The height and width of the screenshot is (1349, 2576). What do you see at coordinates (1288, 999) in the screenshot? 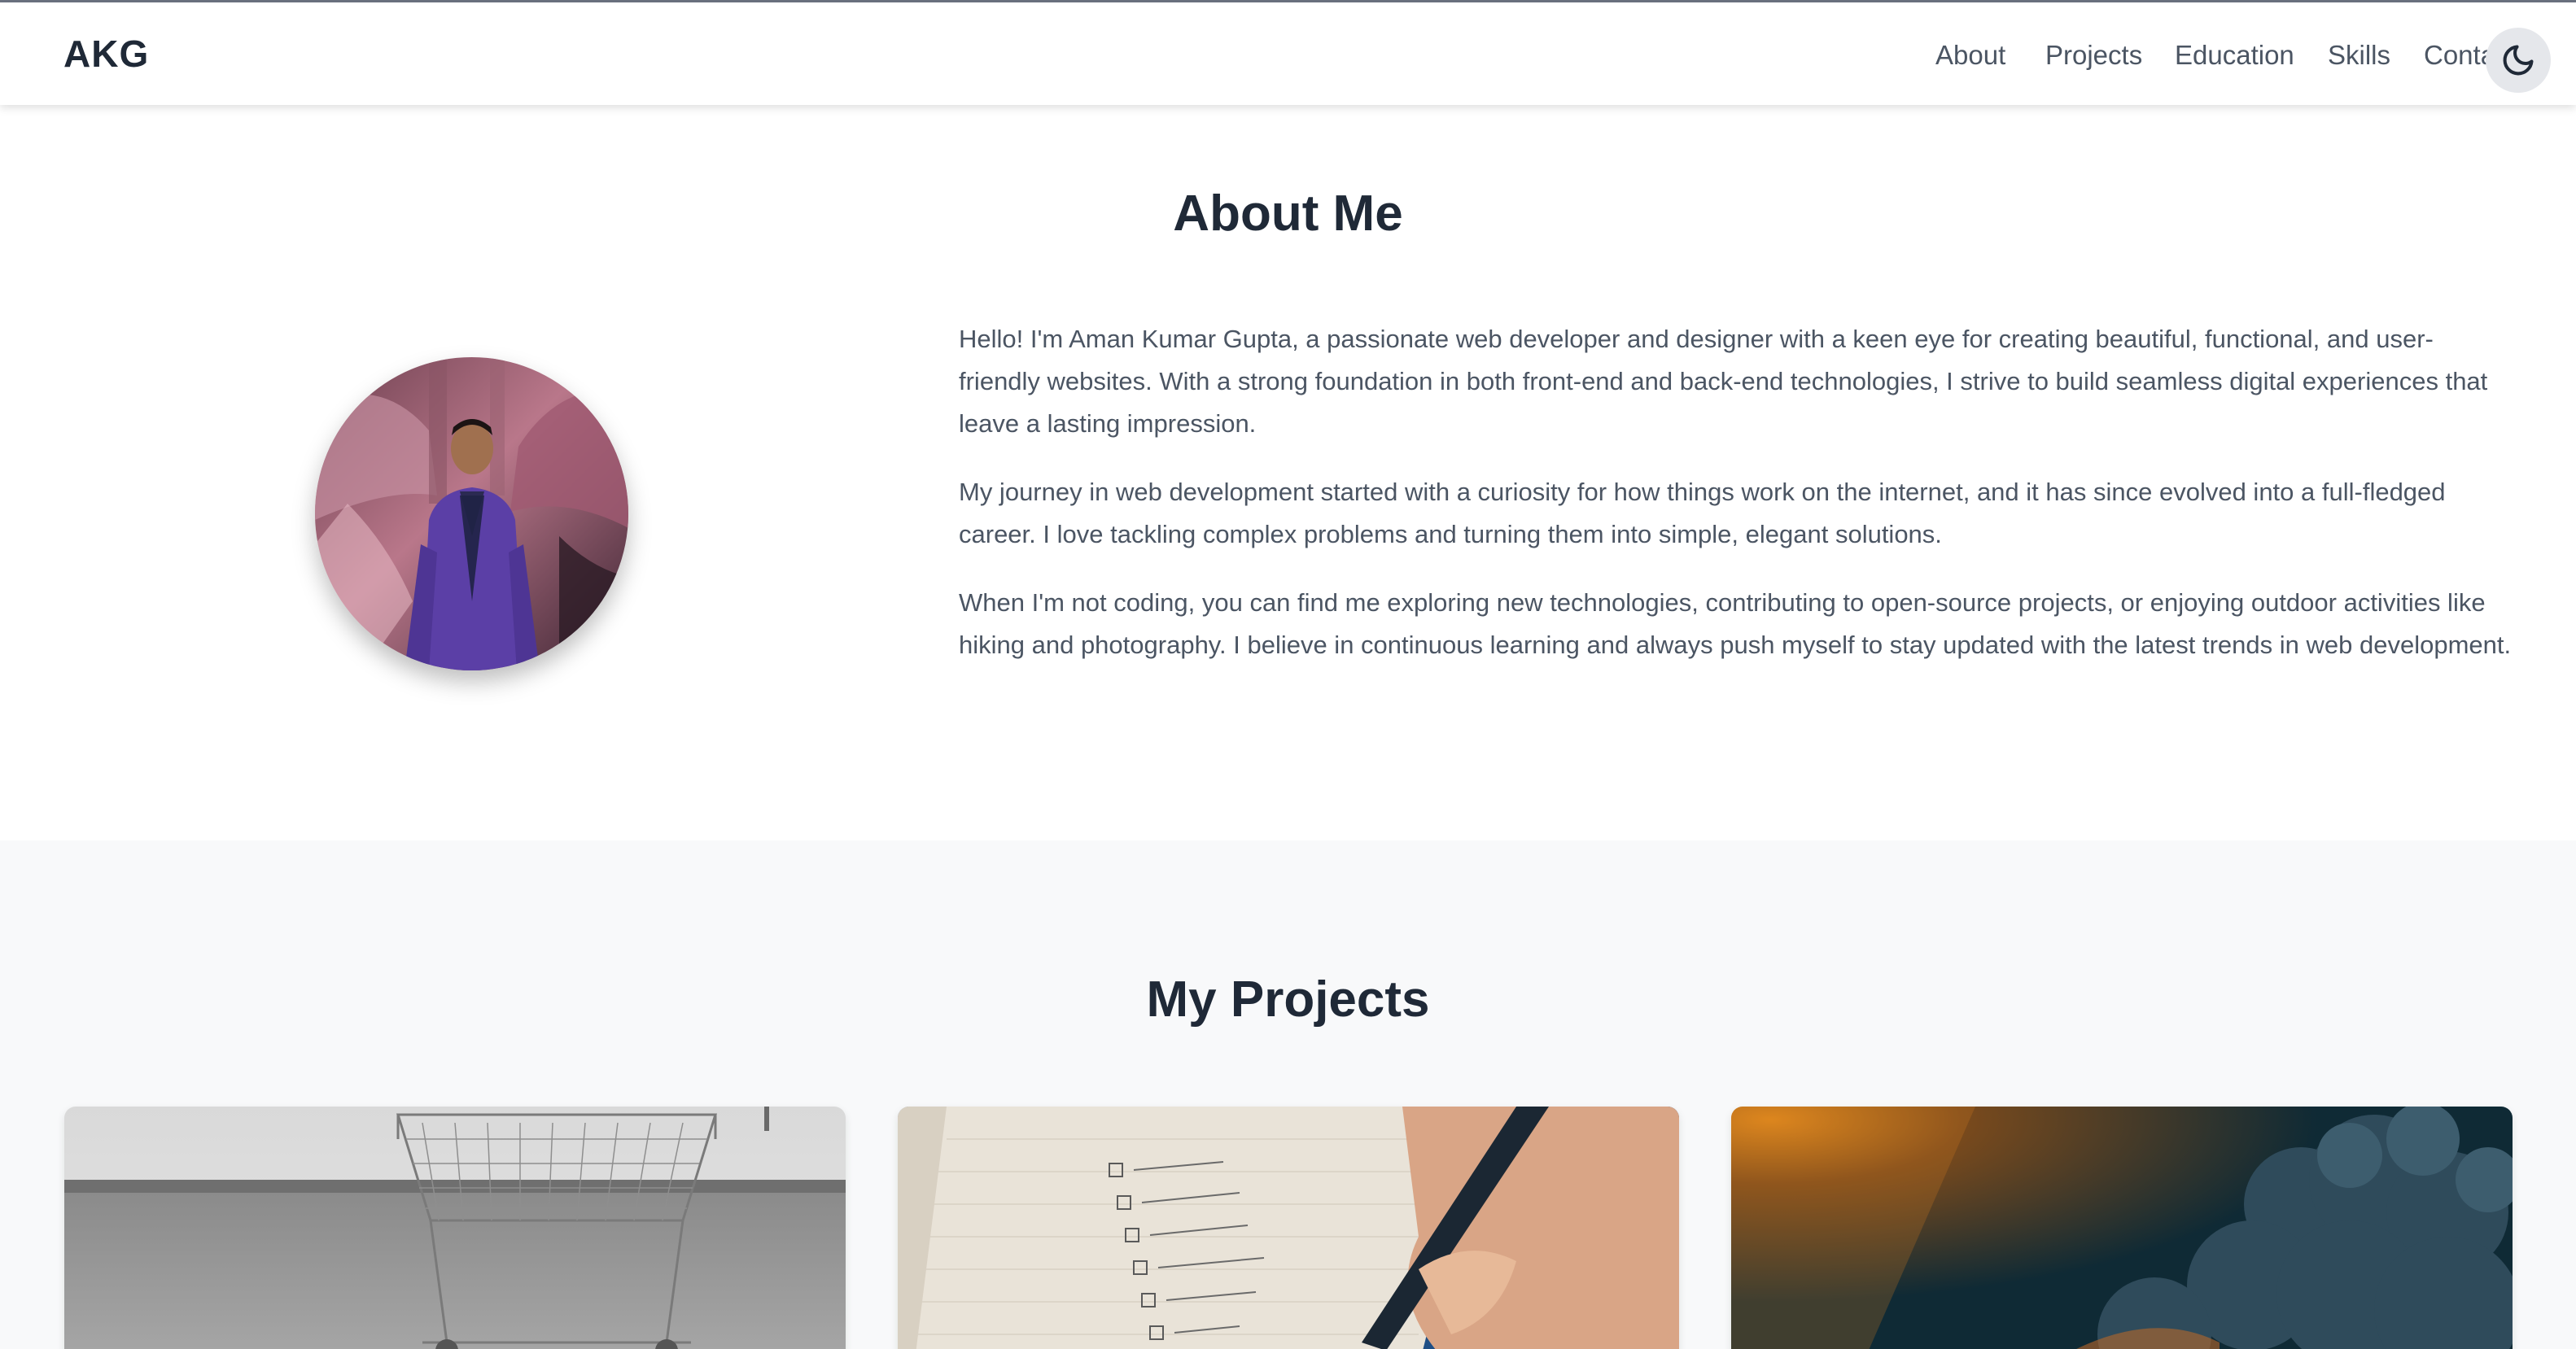
I see `projects-title: My Projects` at bounding box center [1288, 999].